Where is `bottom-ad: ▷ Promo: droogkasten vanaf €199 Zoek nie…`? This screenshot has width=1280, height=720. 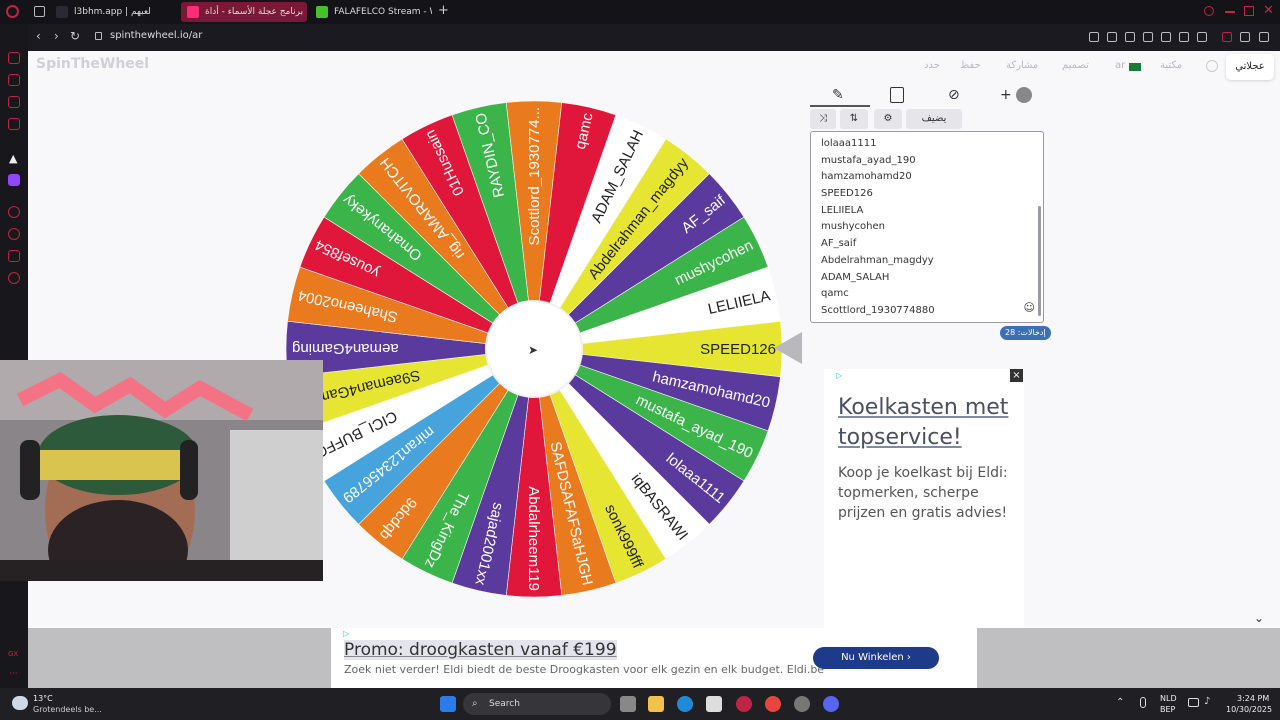
bottom-ad: ▷ Promo: droogkasten vanaf €199 Zoek nie… is located at coordinates (654, 658).